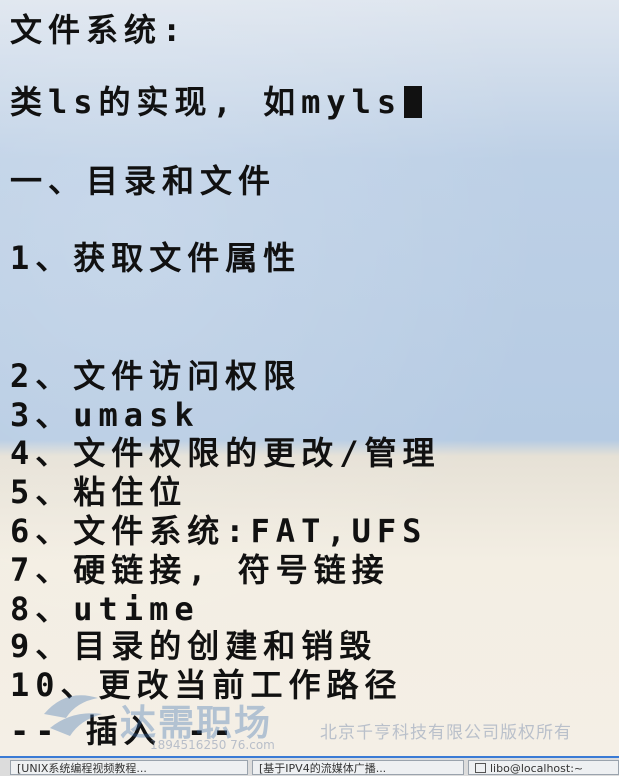  What do you see at coordinates (200, 570) in the screenshot?
I see `editor-line-10: 7、硬链接, 符号链接` at bounding box center [200, 570].